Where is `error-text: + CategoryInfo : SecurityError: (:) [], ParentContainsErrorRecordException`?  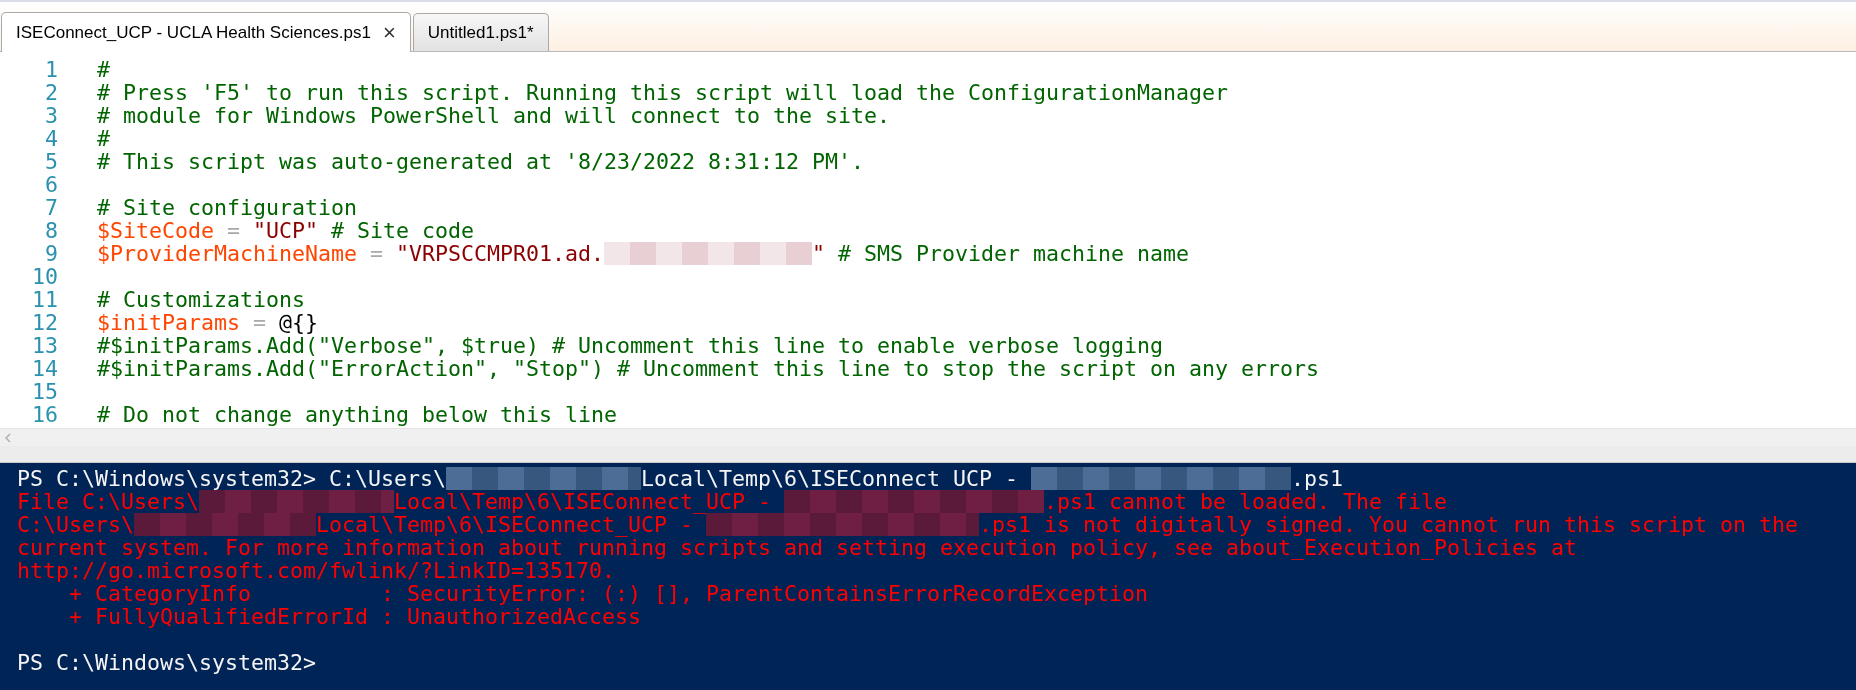
error-text: + CategoryInfo : SecurityError: (:) [], ParentContainsErrorRecordException is located at coordinates (609, 593).